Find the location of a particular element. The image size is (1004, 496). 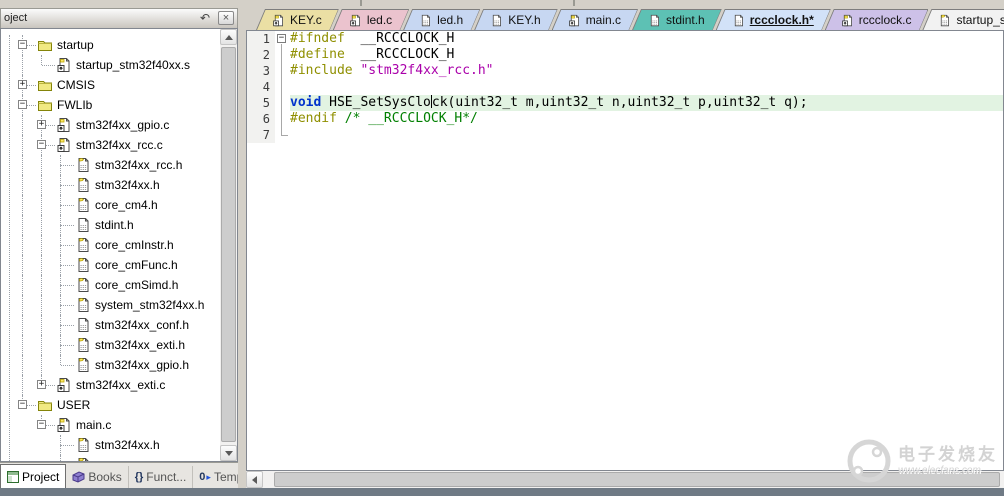

tree-item is located at coordinates (110, 458).